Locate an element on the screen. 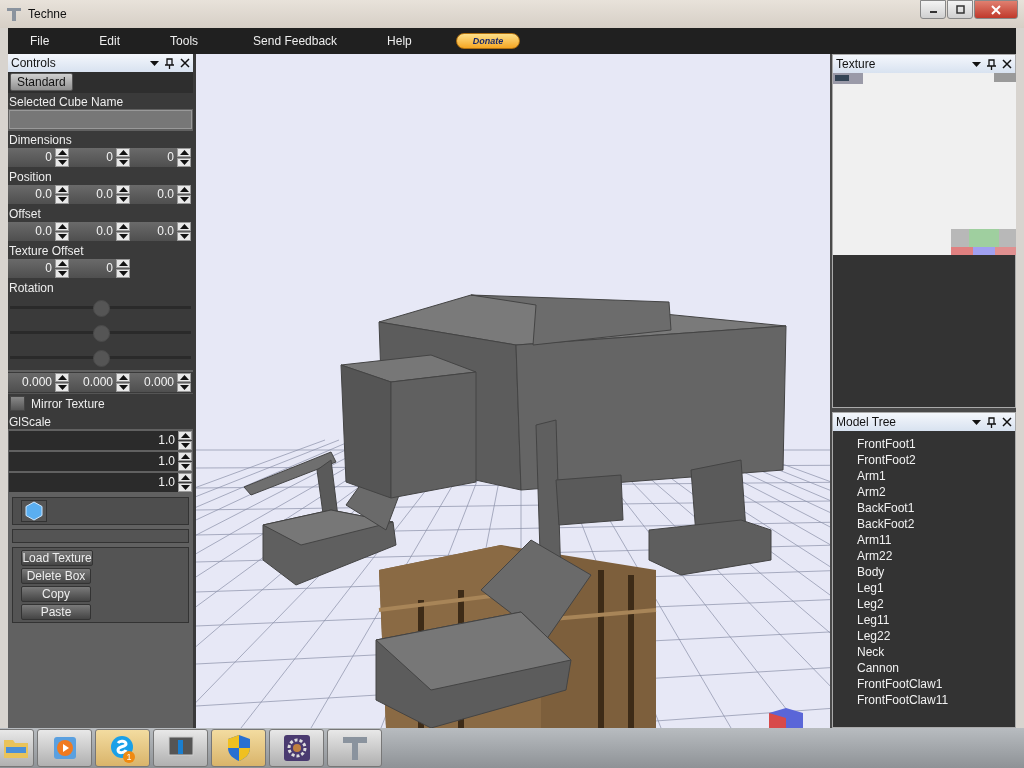  tree-item: Arm2 is located at coordinates (936, 492).